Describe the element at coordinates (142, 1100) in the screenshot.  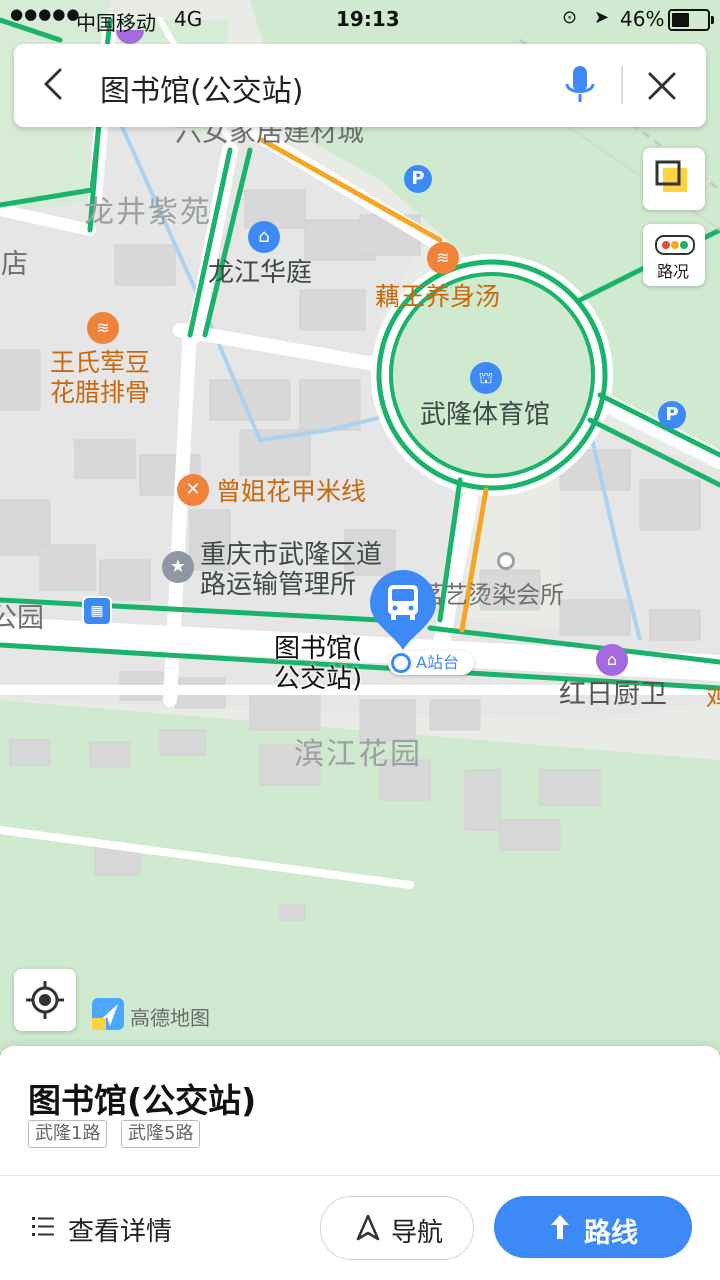
I see `poi-title: 图书馆(公交站)` at that location.